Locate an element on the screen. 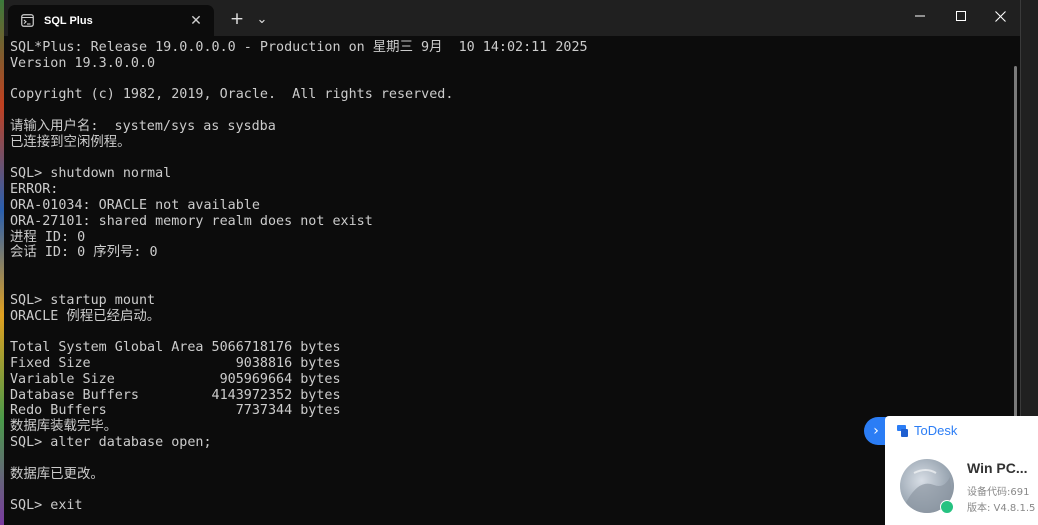 Image resolution: width=1038 pixels, height=525 pixels. console-line: ERROR: is located at coordinates (34, 190).